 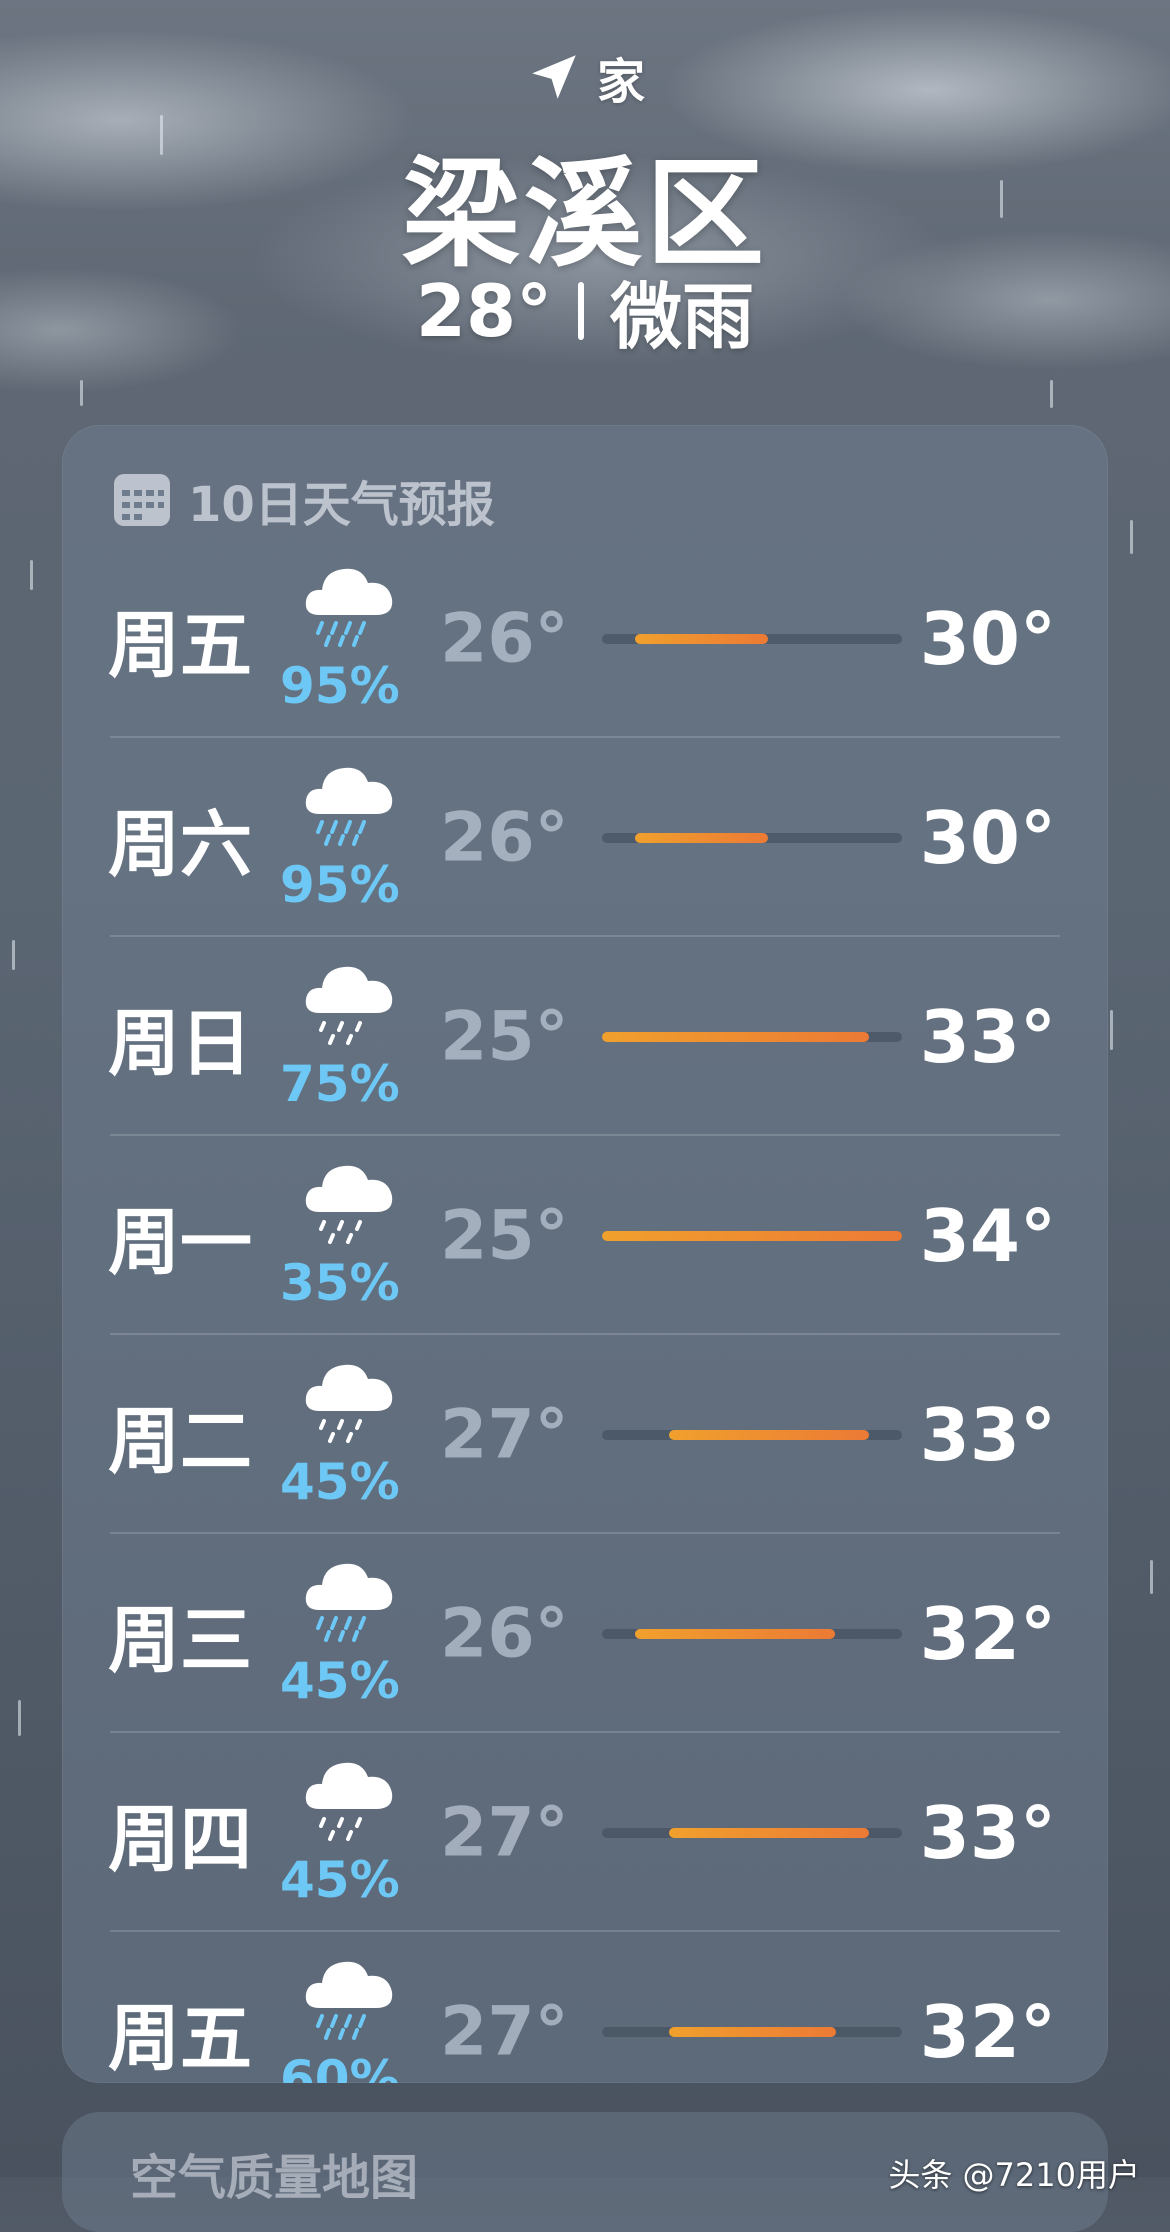 I want to click on forecast-day: 周四, so click(x=180, y=1839).